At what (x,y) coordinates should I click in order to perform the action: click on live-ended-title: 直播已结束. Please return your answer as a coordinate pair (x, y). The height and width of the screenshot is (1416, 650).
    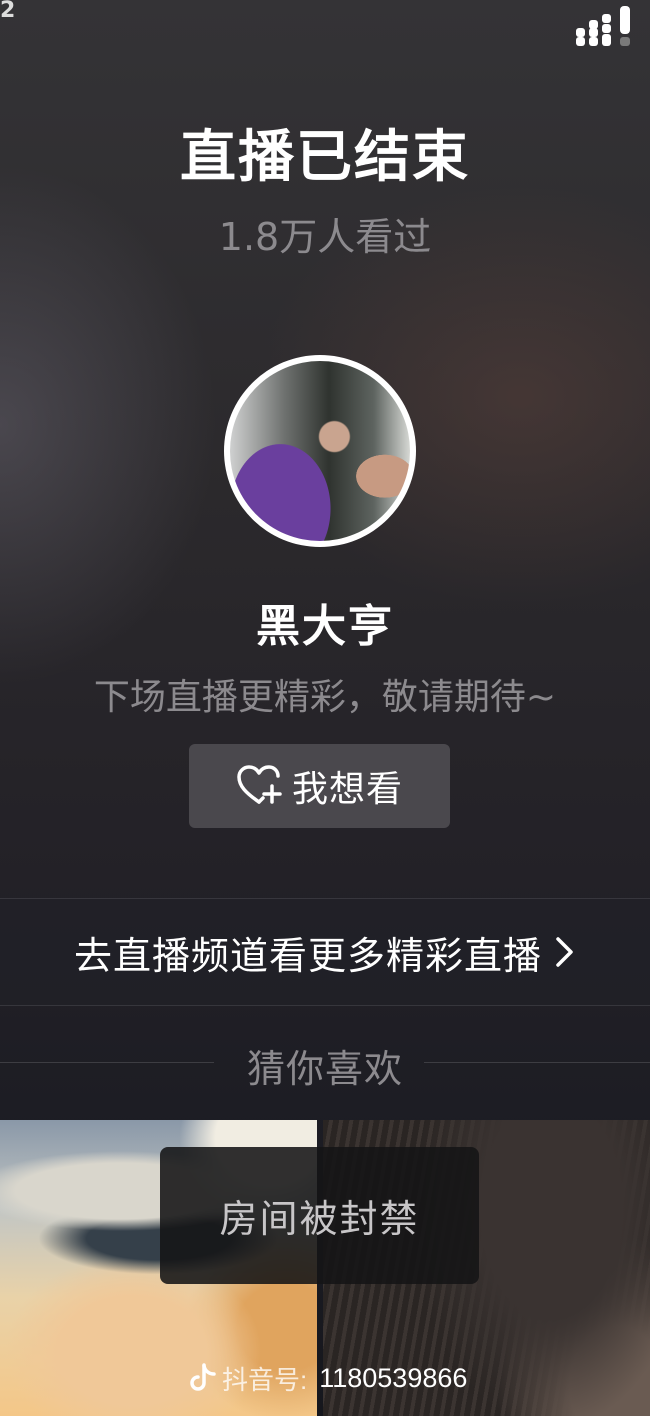
    Looking at the image, I should click on (325, 157).